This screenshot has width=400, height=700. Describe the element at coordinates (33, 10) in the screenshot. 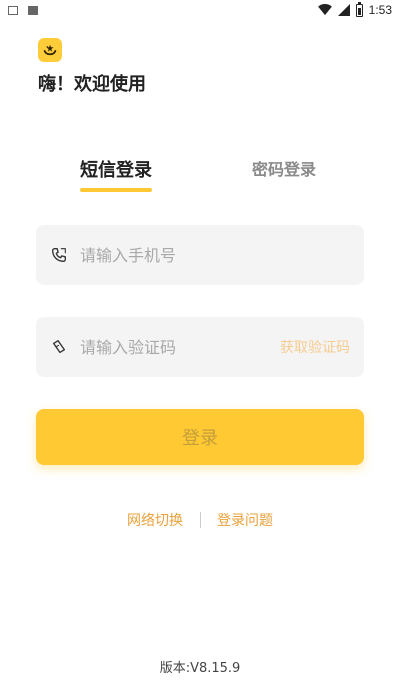

I see `app-indicator-icon` at that location.